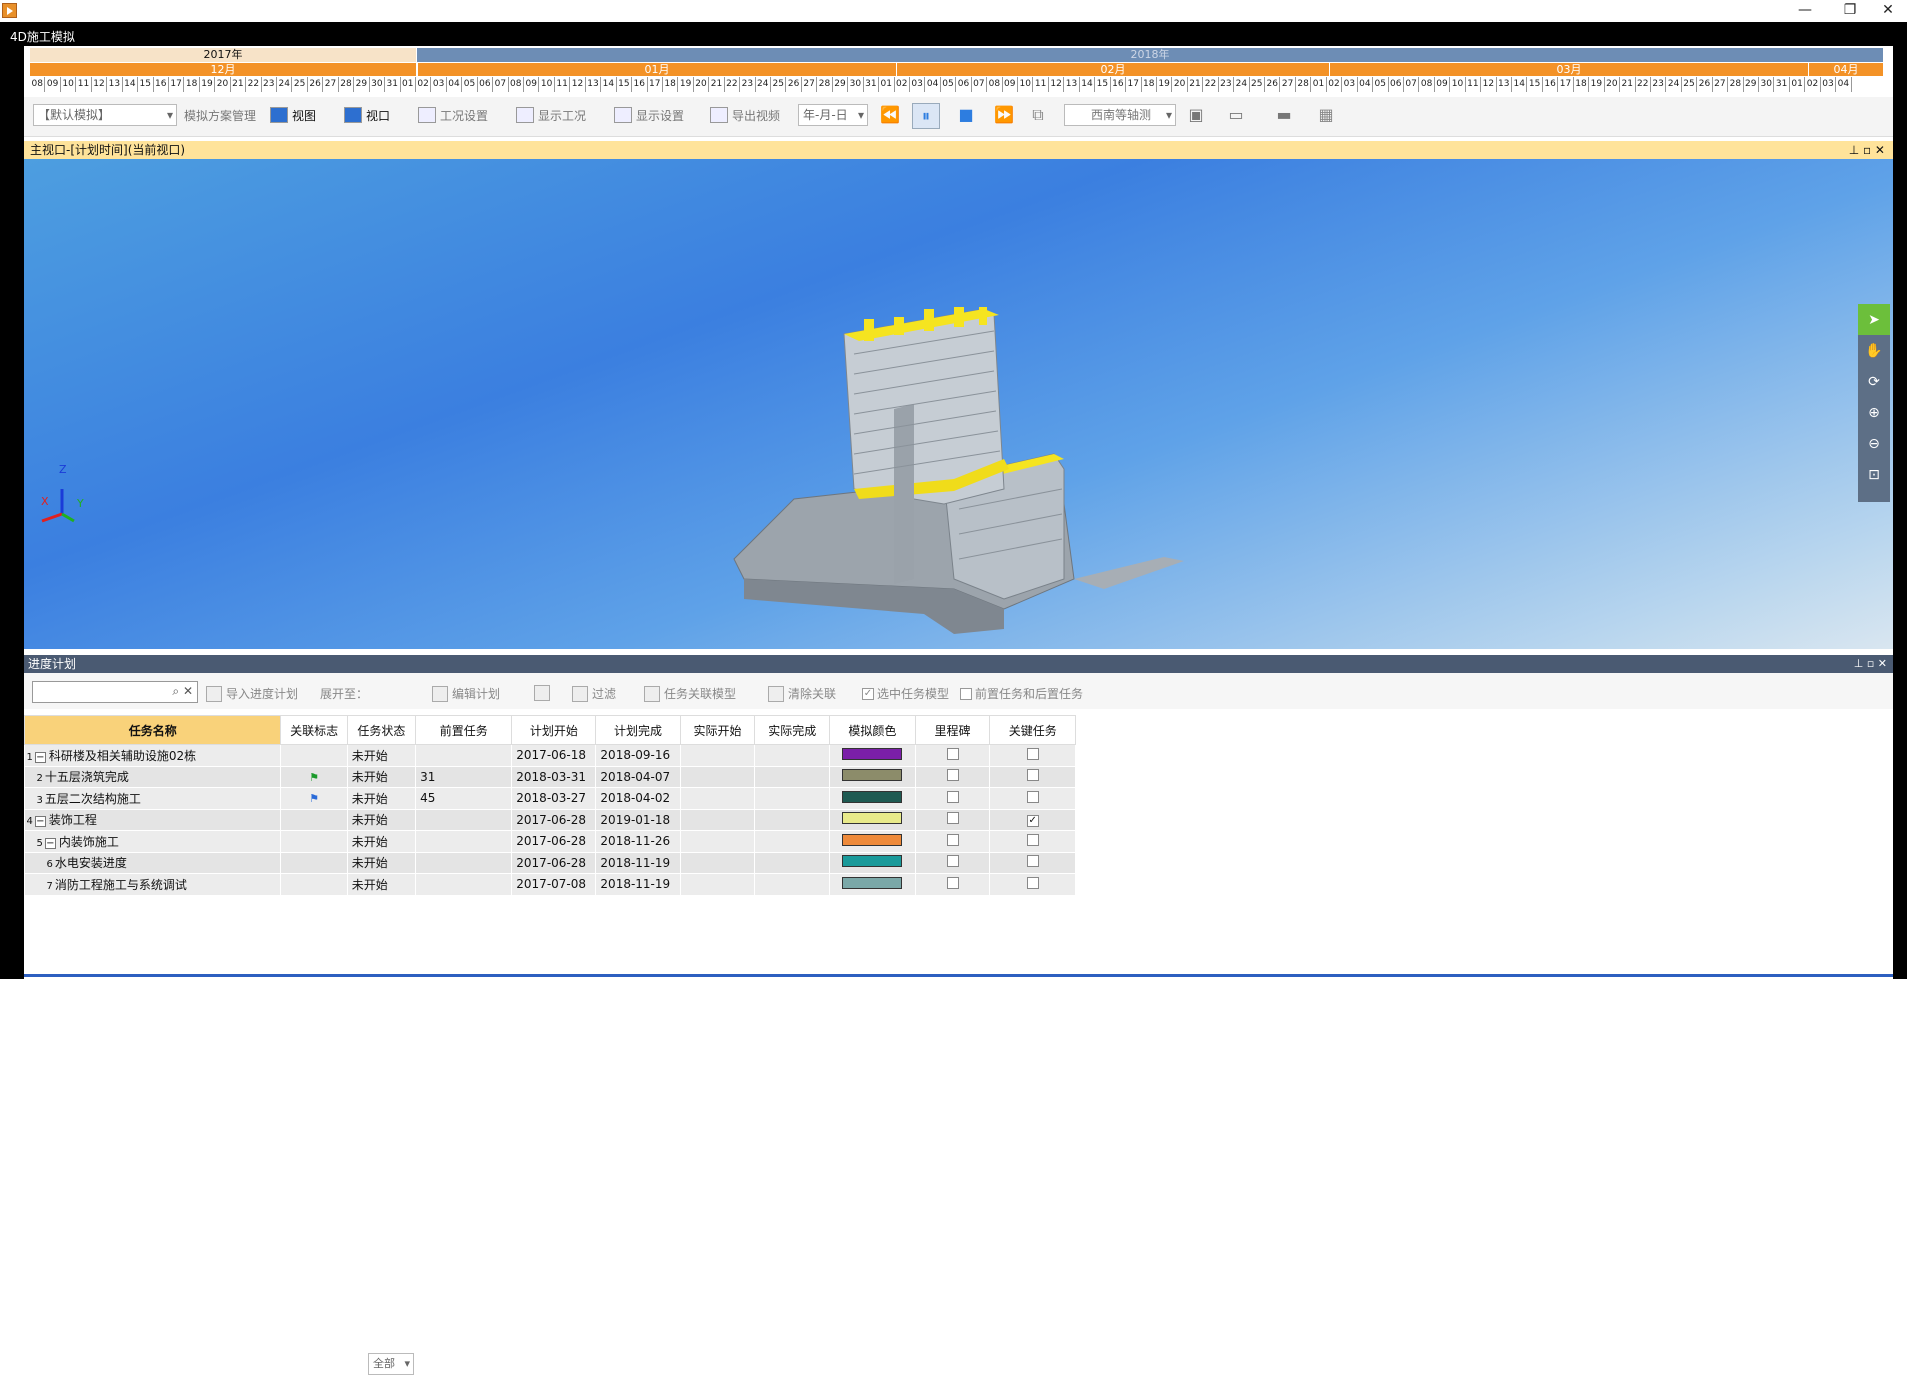 Image resolution: width=1907 pixels, height=1375 pixels. Describe the element at coordinates (381, 730) in the screenshot. I see `column-header: 任务状态` at that location.